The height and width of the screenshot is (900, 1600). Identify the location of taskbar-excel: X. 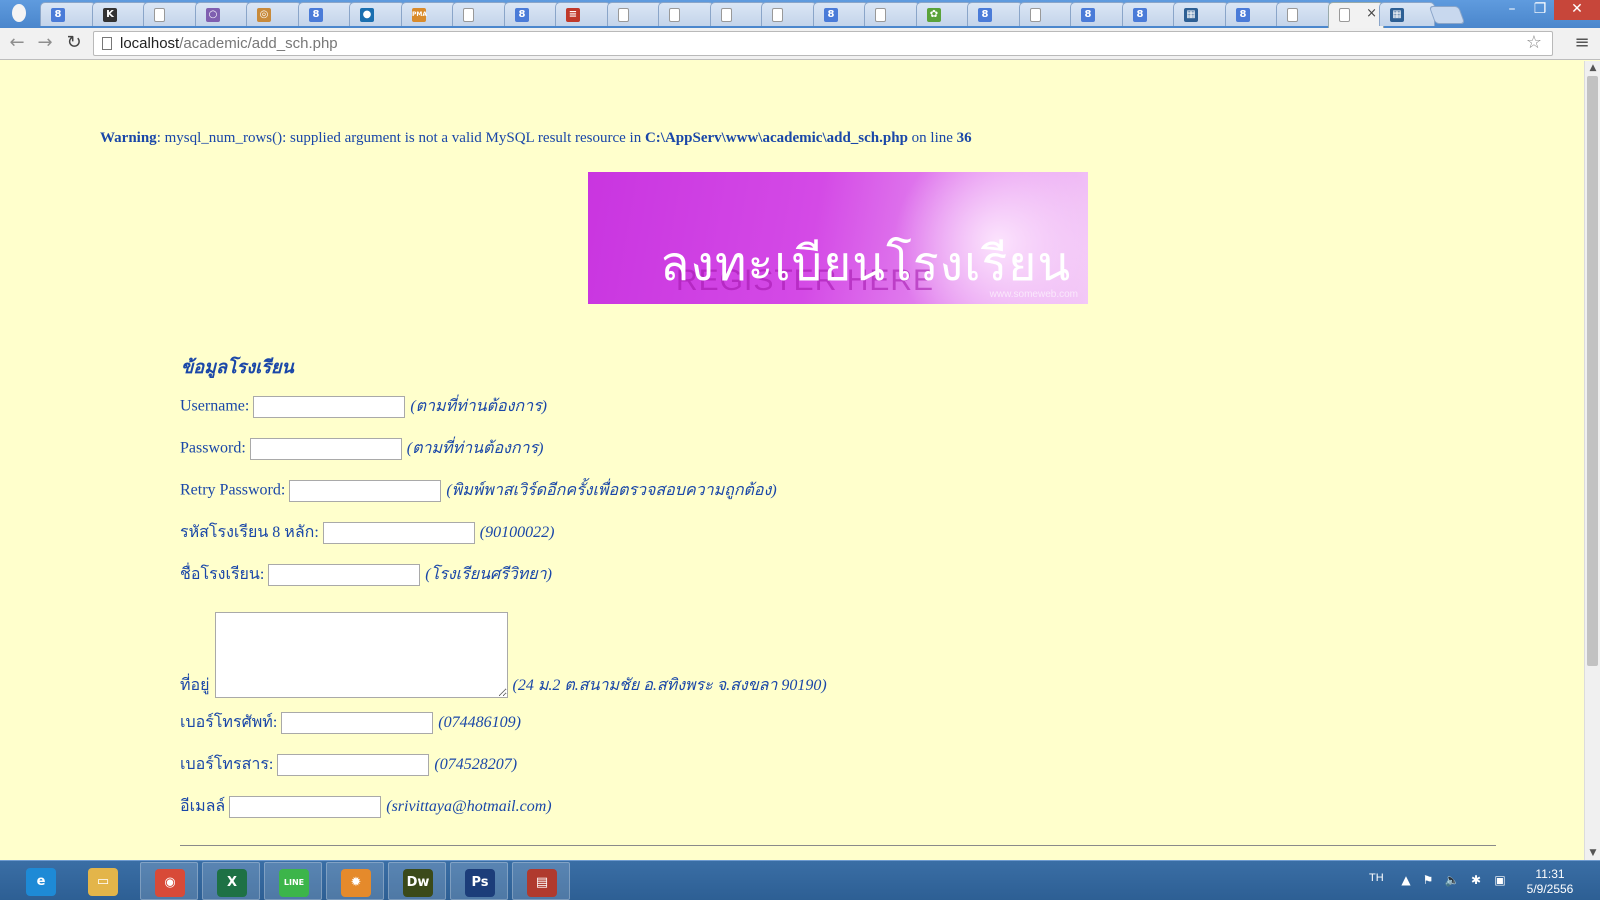
(231, 881).